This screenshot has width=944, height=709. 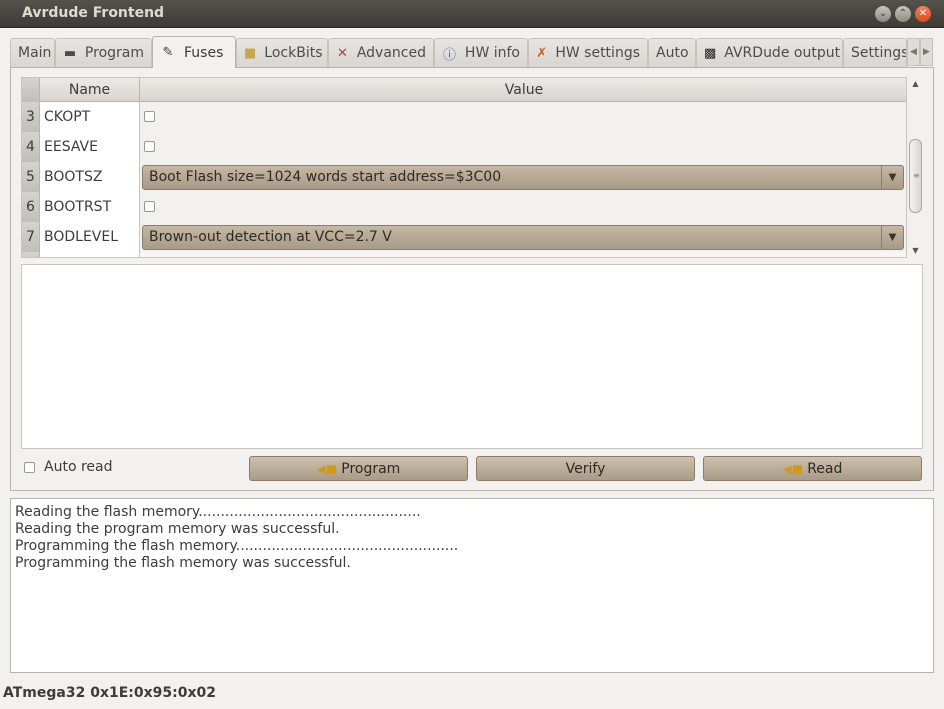 What do you see at coordinates (31, 254) in the screenshot?
I see `row-number-partial` at bounding box center [31, 254].